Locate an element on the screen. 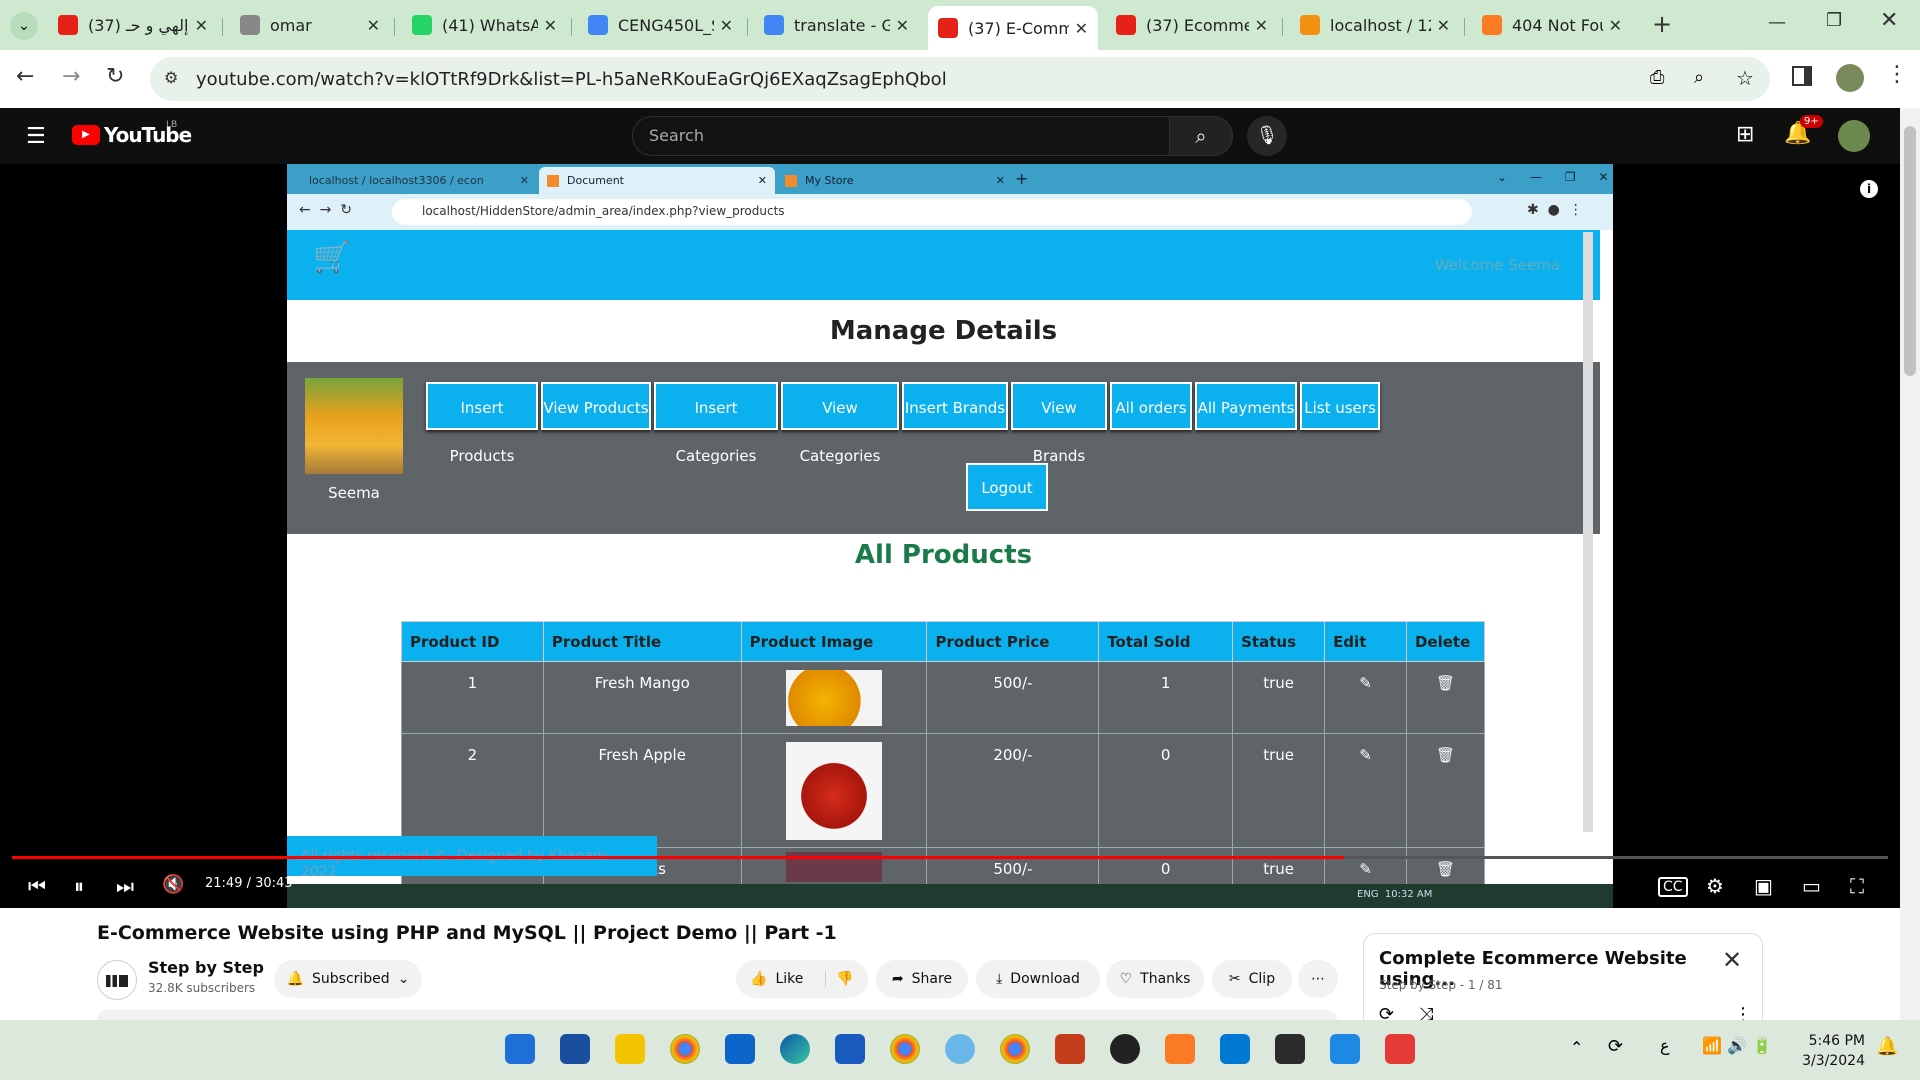 The width and height of the screenshot is (1920, 1080). xampp-icon is located at coordinates (1180, 1049).